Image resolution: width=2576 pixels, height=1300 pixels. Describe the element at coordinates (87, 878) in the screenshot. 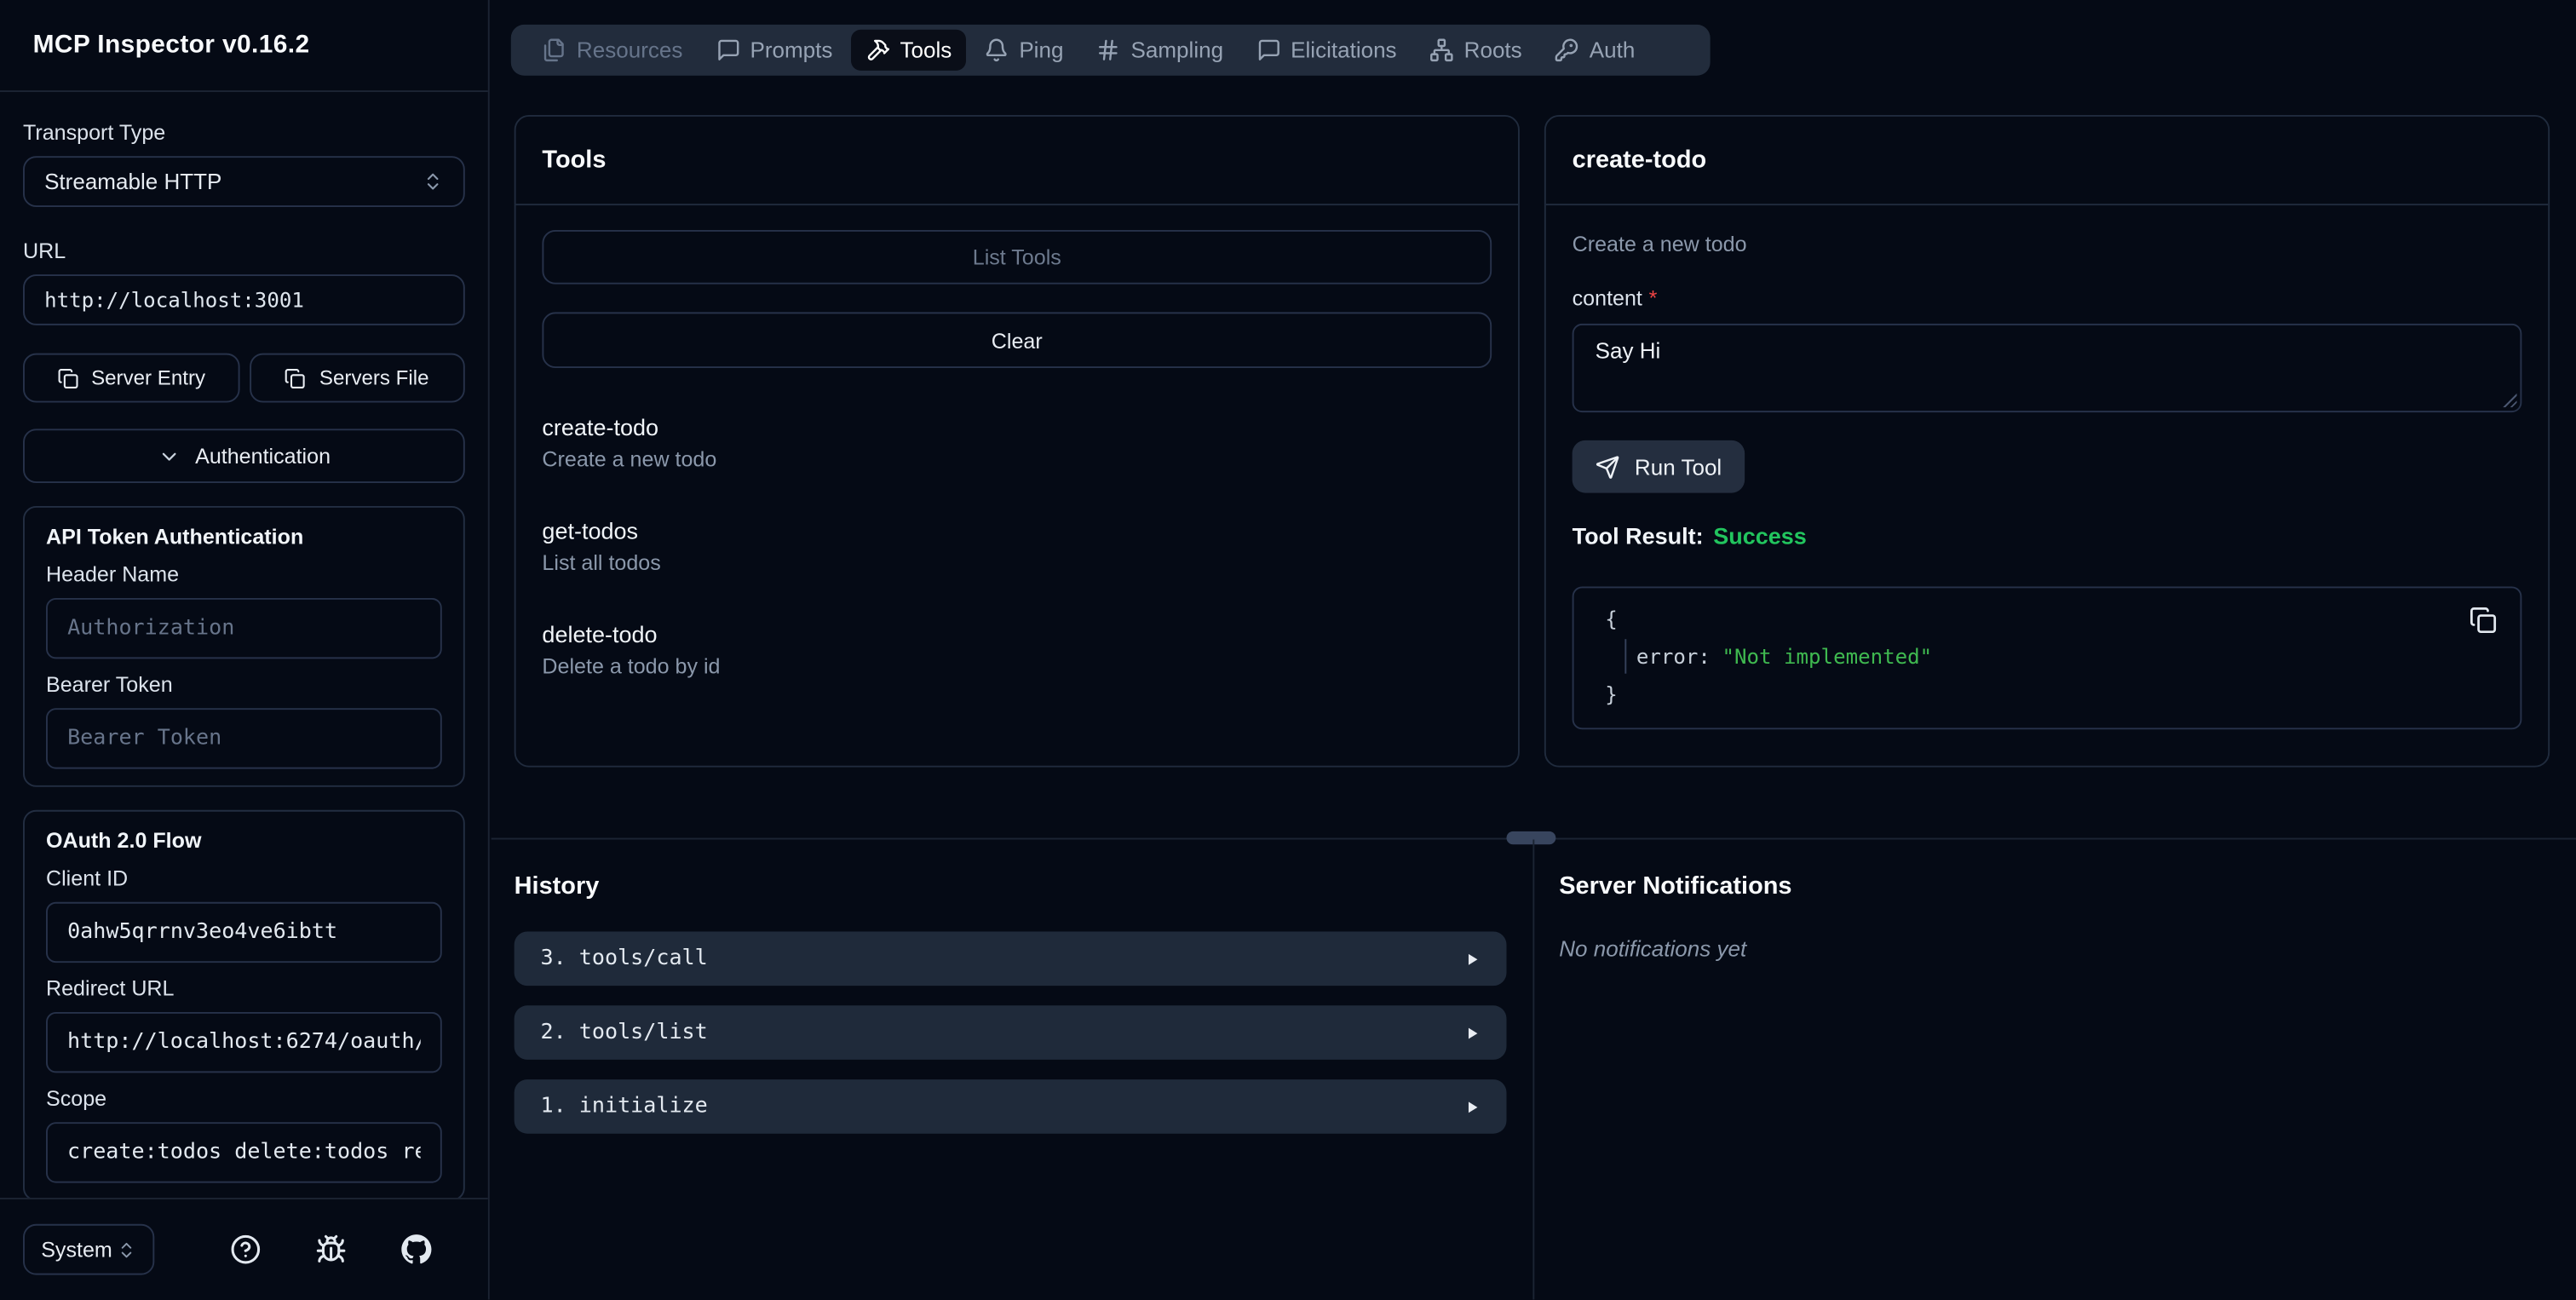

I see `client-id-label: Client ID` at that location.